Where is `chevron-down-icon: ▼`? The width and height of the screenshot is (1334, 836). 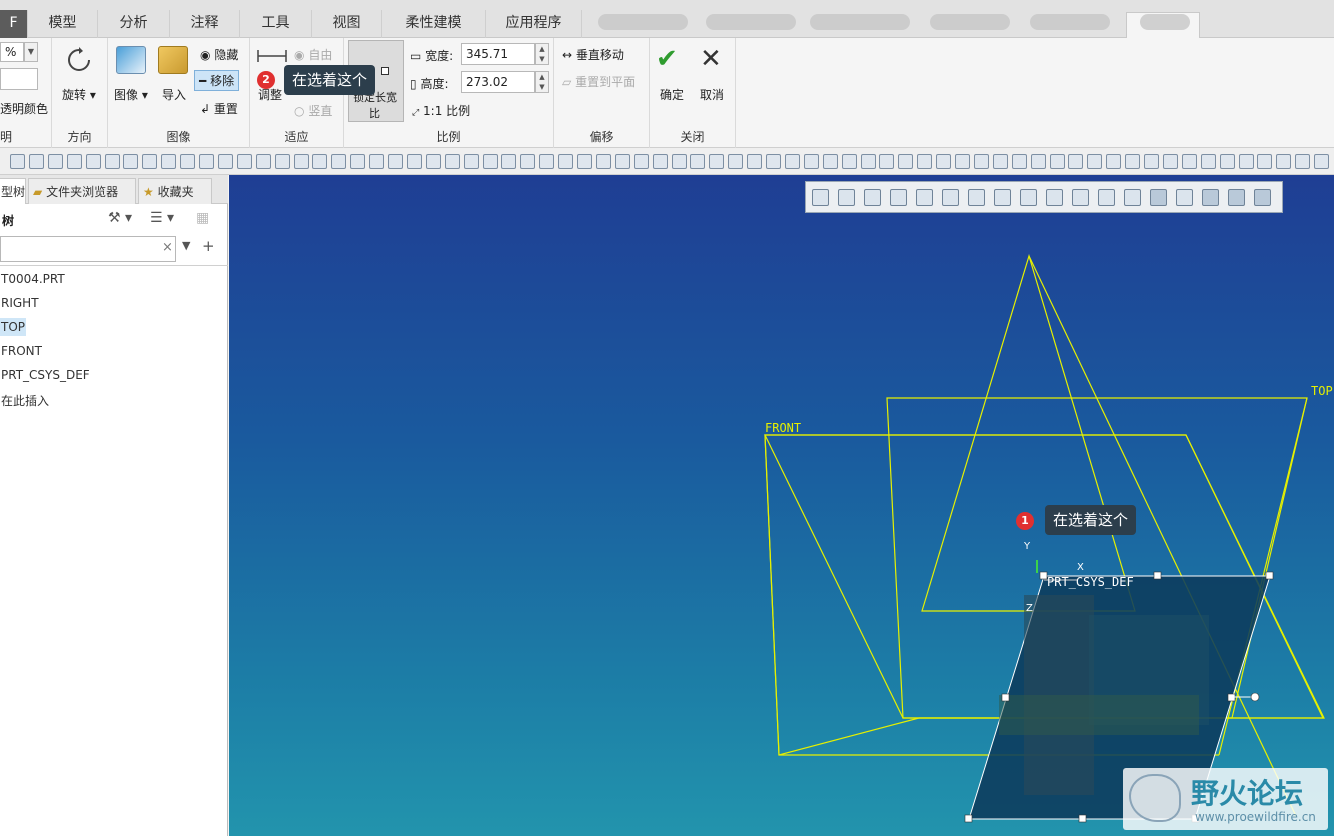 chevron-down-icon: ▼ is located at coordinates (31, 52).